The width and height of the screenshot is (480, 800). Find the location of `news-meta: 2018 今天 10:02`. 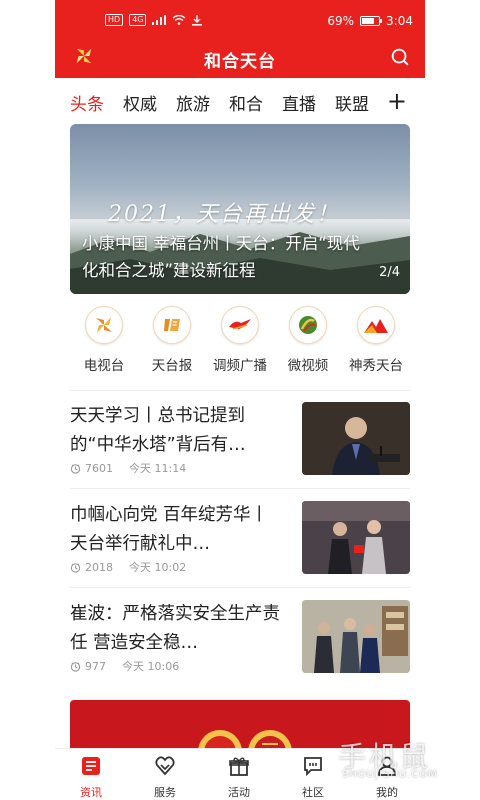

news-meta: 2018 今天 10:02 is located at coordinates (128, 567).